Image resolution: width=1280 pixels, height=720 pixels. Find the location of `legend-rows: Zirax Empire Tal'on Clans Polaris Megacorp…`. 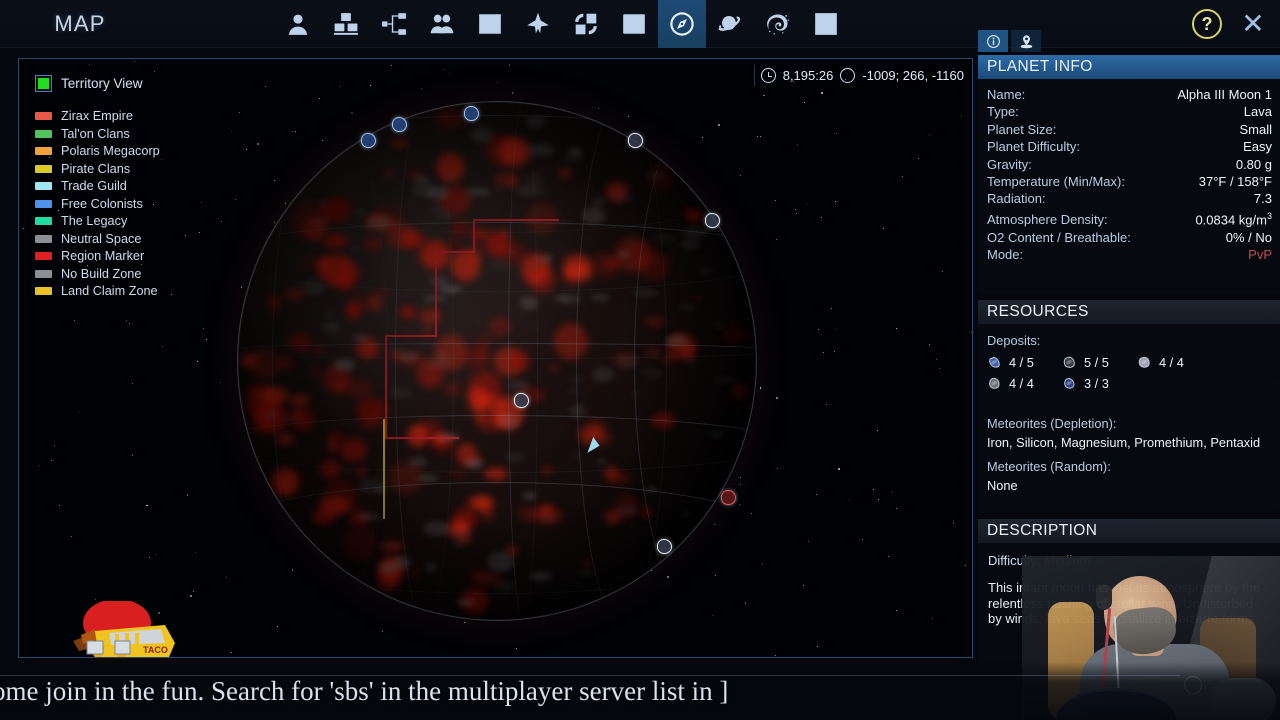

legend-rows: Zirax Empire Tal'on Clans Polaris Megacorp… is located at coordinates (97, 203).